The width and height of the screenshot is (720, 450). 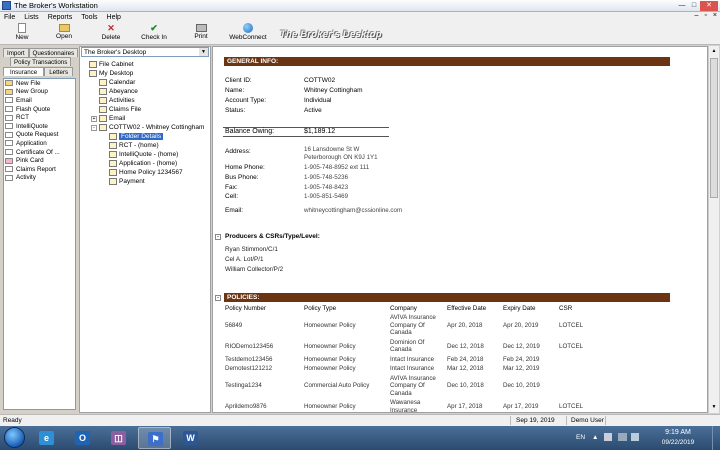 What do you see at coordinates (218, 237) in the screenshot?
I see `collapse-producers-icon: -` at bounding box center [218, 237].